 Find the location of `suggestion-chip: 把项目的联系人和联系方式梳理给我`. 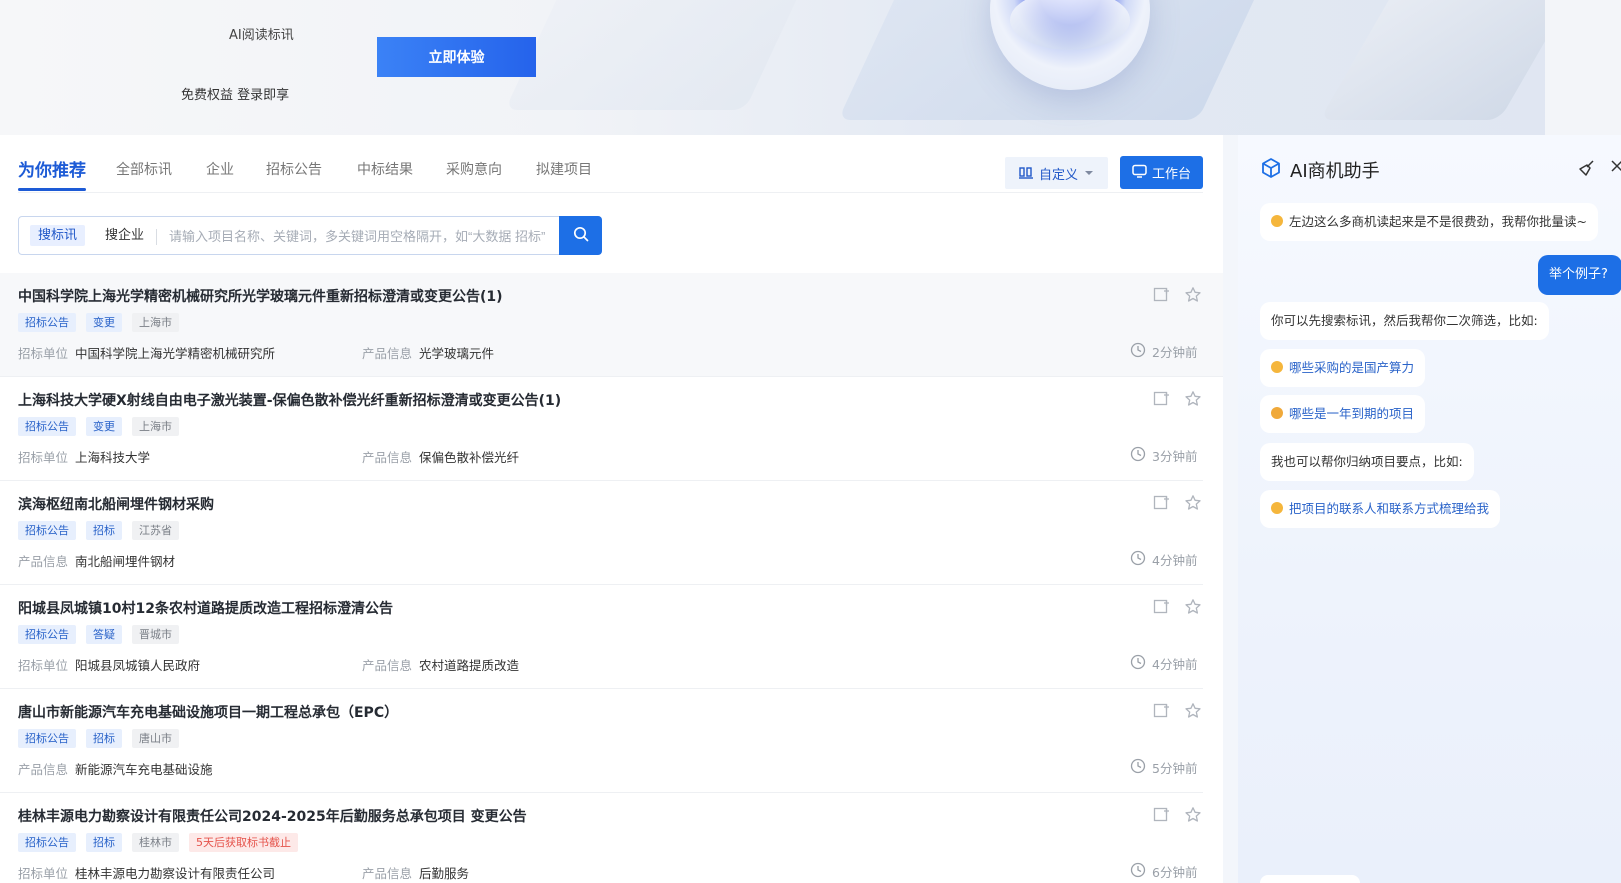

suggestion-chip: 把项目的联系人和联系方式梳理给我 is located at coordinates (1380, 509).